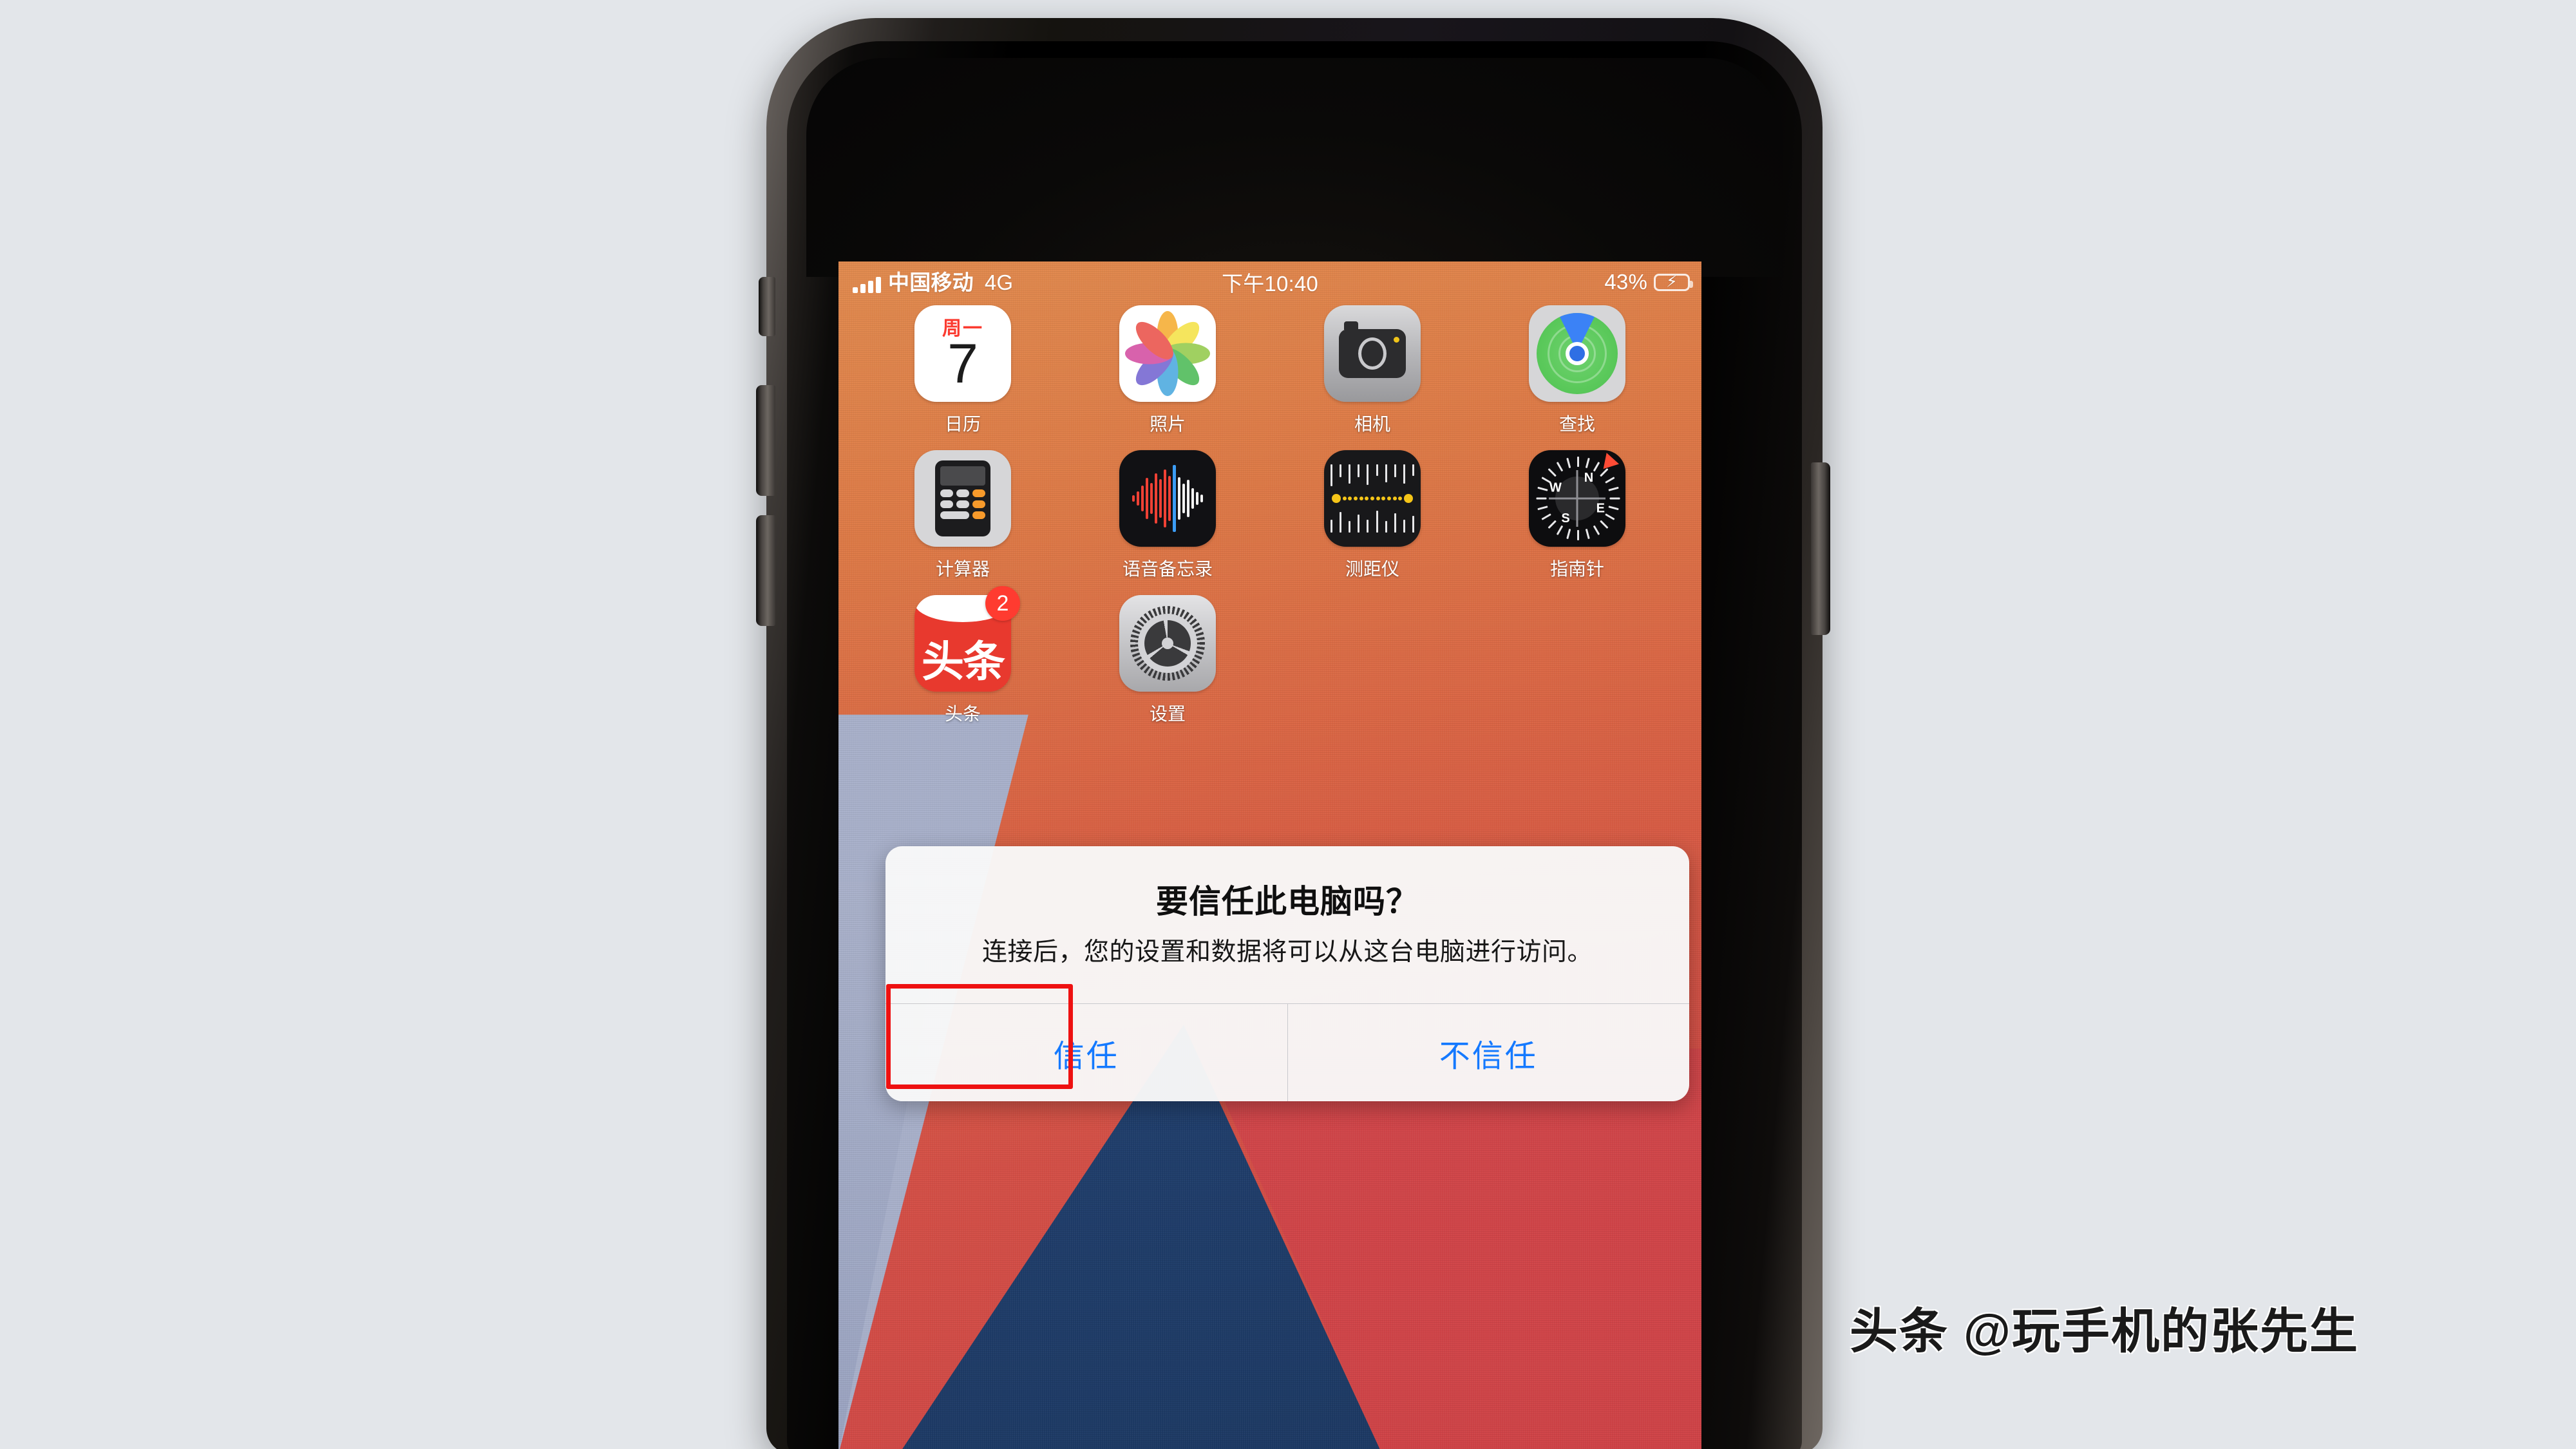 This screenshot has height=1449, width=2576. I want to click on measure-icon, so click(1372, 498).